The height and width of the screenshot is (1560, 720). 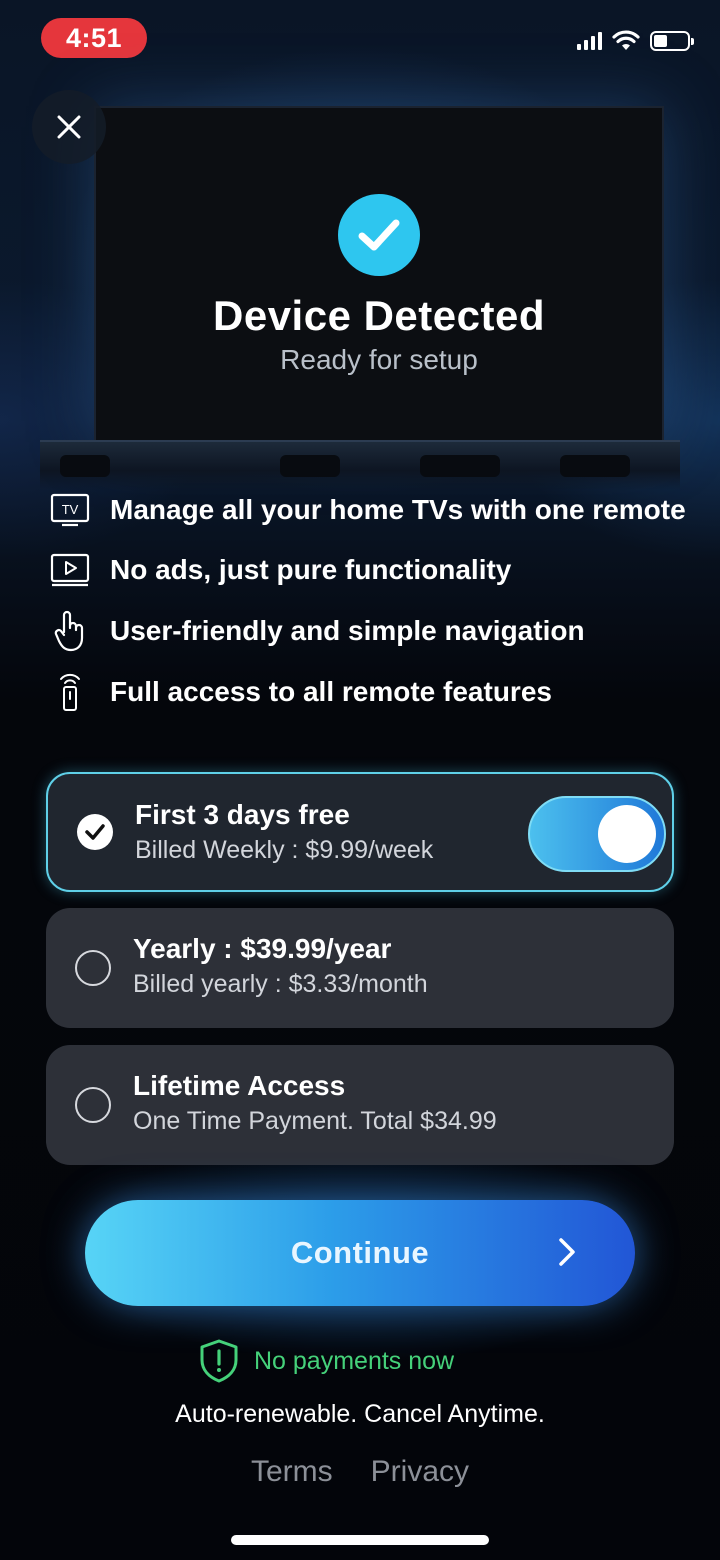 I want to click on svg-text: TV, so click(x=70, y=509).